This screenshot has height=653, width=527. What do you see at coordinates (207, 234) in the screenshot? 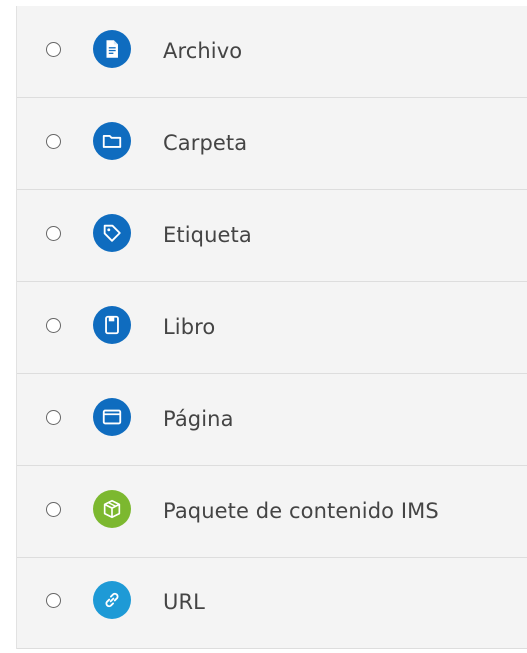
I see `option-label: Etiqueta` at bounding box center [207, 234].